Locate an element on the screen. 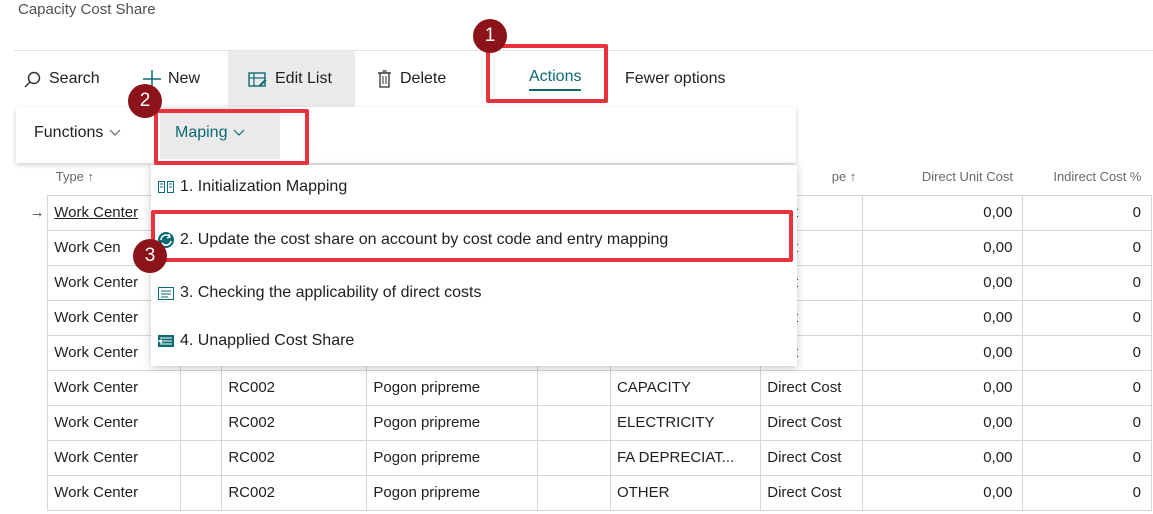  menu-item-label: 1. Initialization Mapping is located at coordinates (264, 186).